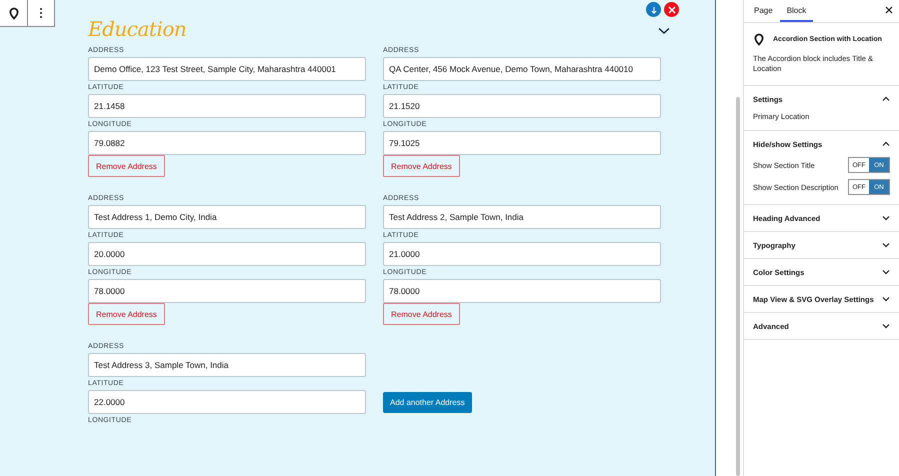 This screenshot has height=476, width=899. I want to click on input-field: QA Center, 456 Mock Avenue, Demo Town, Maharashtra 440010, so click(522, 69).